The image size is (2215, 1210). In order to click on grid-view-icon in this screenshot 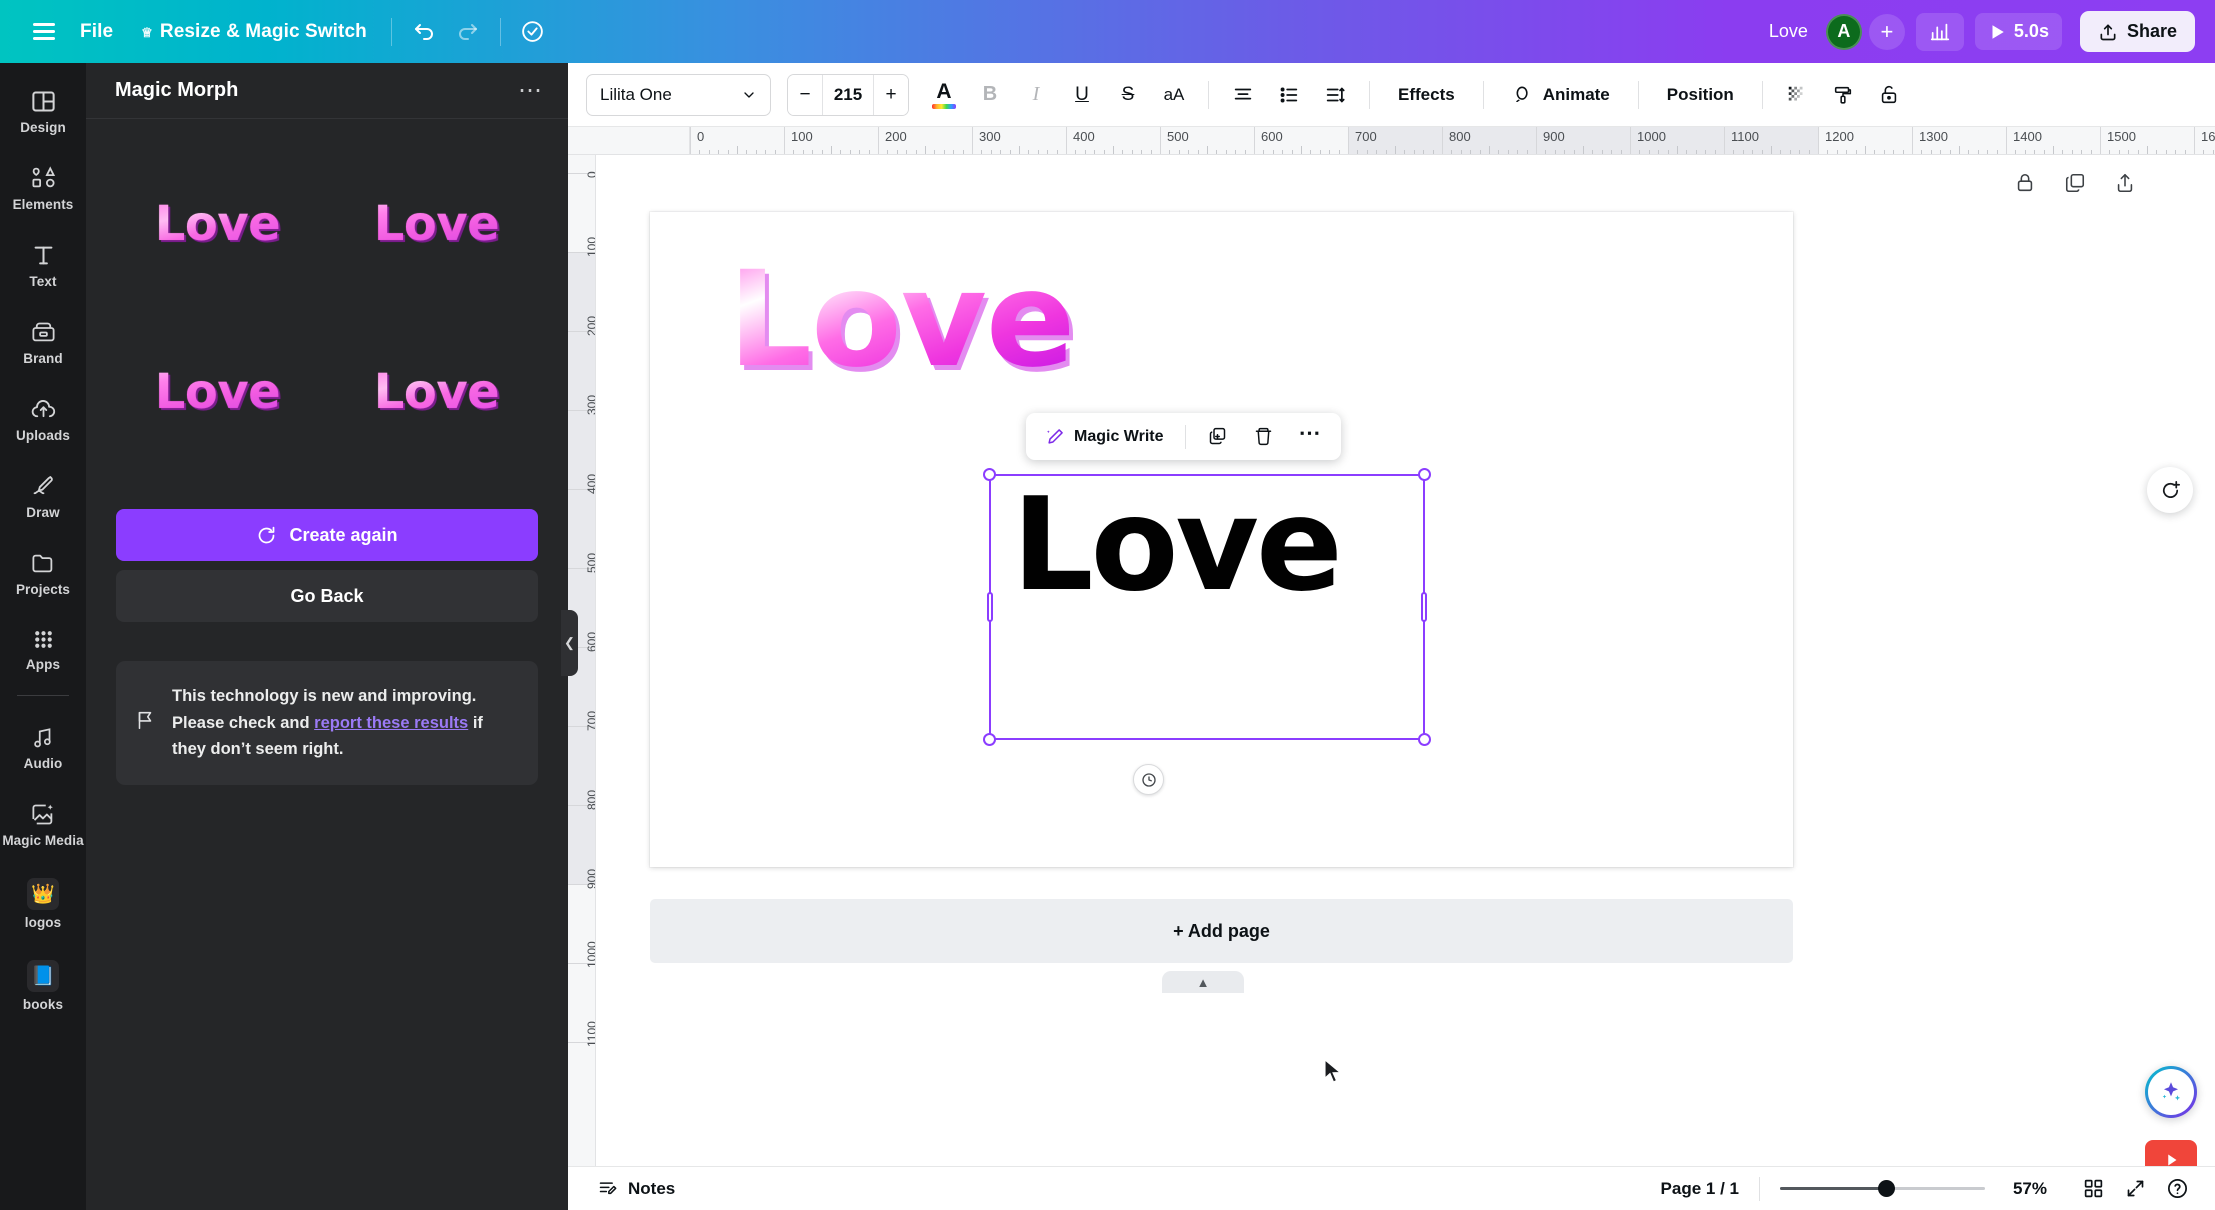, I will do `click(2093, 1189)`.